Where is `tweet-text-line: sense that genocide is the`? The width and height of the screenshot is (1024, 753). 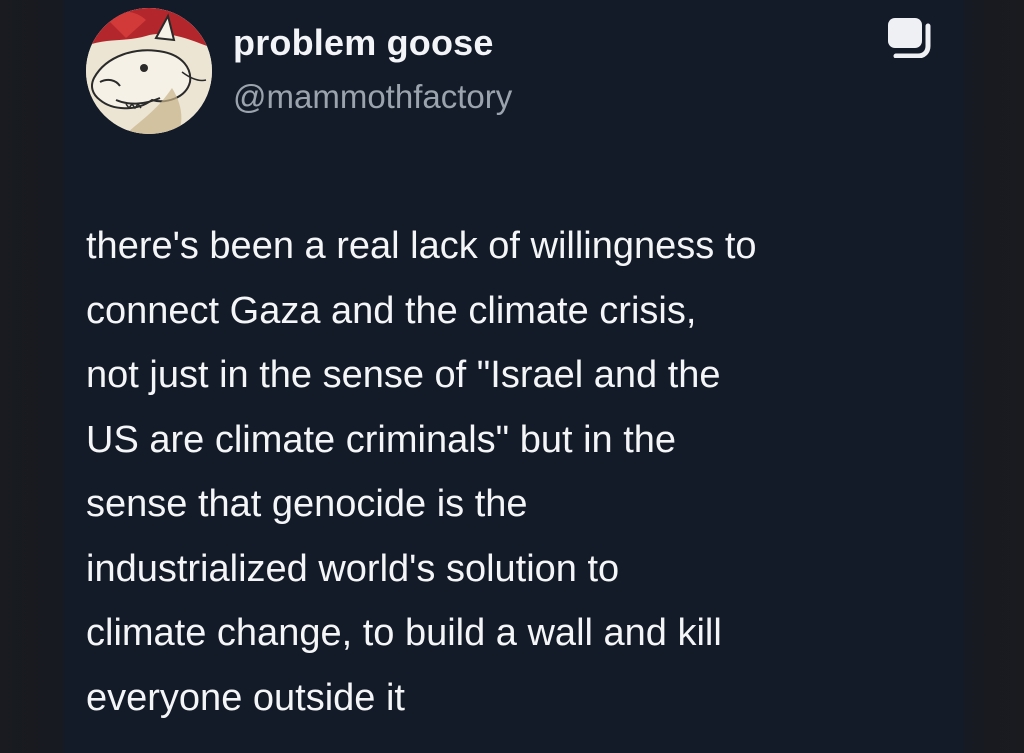 tweet-text-line: sense that genocide is the is located at coordinates (307, 504).